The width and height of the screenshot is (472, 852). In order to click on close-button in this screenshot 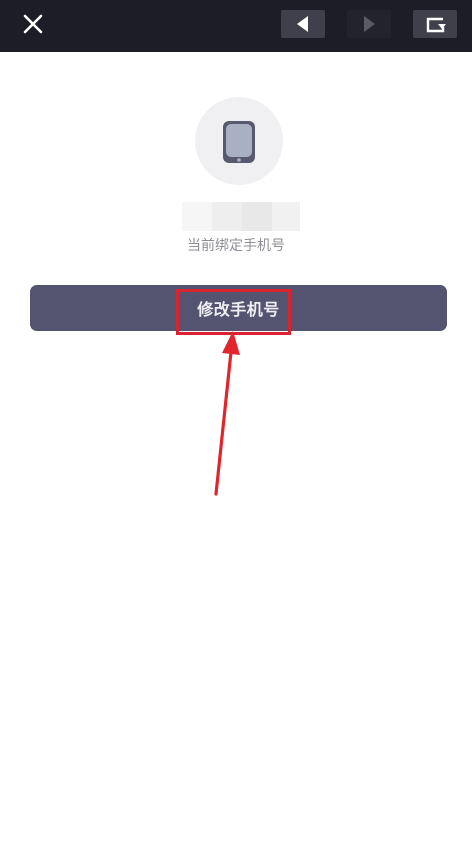, I will do `click(32, 24)`.